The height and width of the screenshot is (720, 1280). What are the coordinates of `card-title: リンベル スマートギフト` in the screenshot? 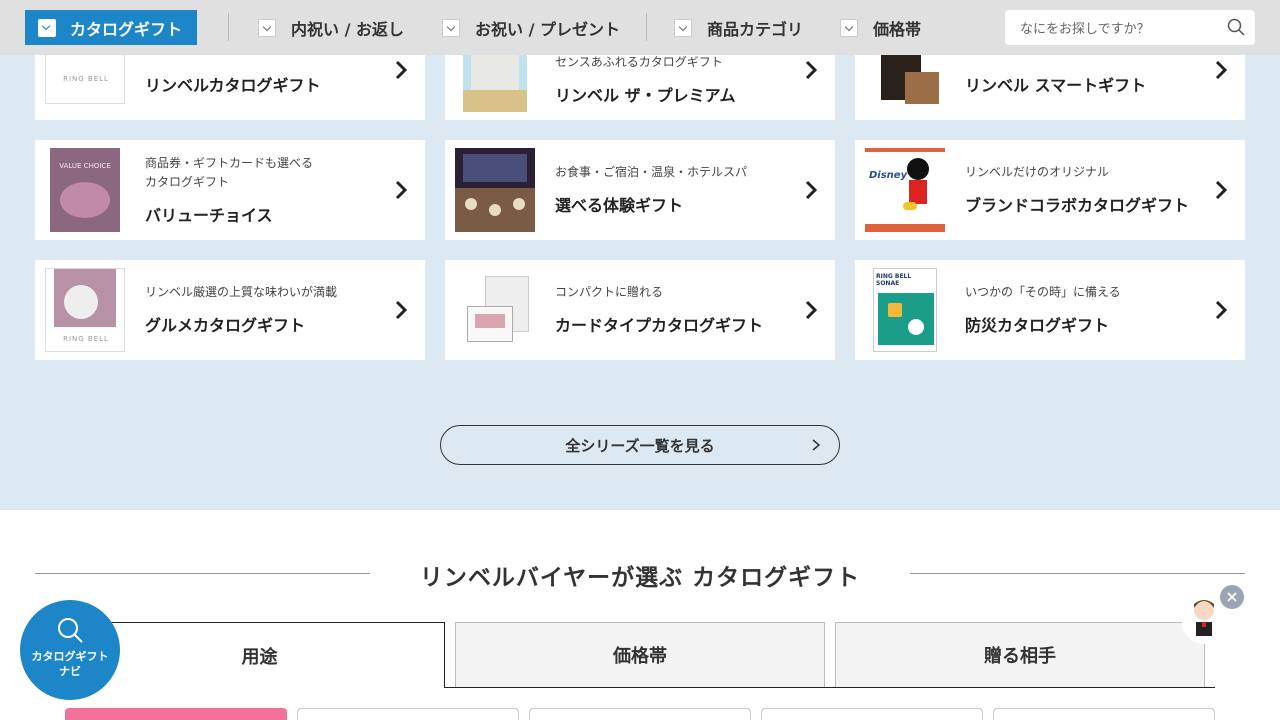 It's located at (1056, 85).